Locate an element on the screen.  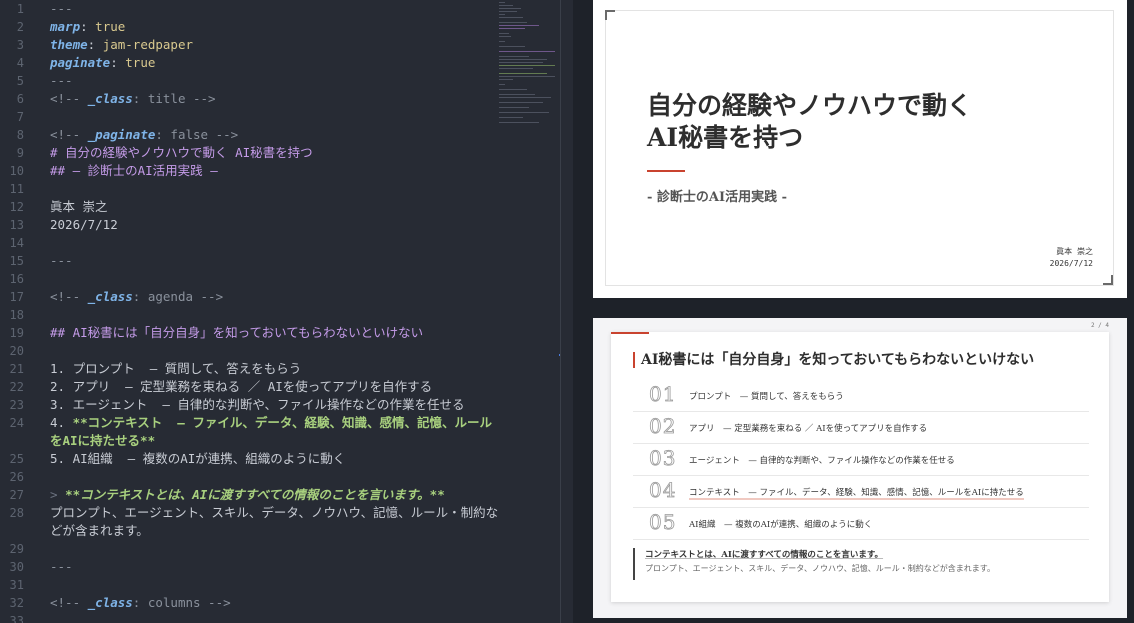
agenda-text: アプリ — 定型業務を束ねる ／ AIを使ってアプリを自作する is located at coordinates (808, 429).